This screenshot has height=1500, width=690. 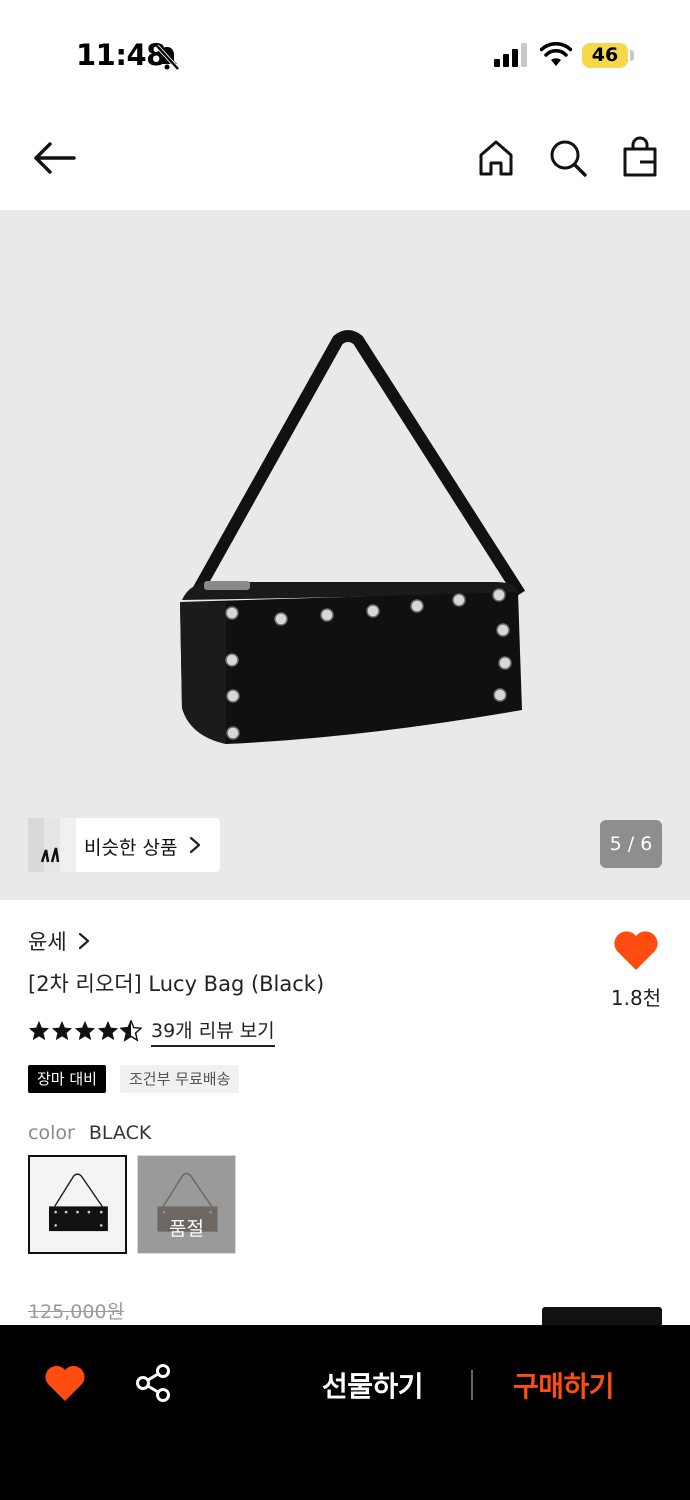 What do you see at coordinates (345, 160) in the screenshot?
I see `top-nav` at bounding box center [345, 160].